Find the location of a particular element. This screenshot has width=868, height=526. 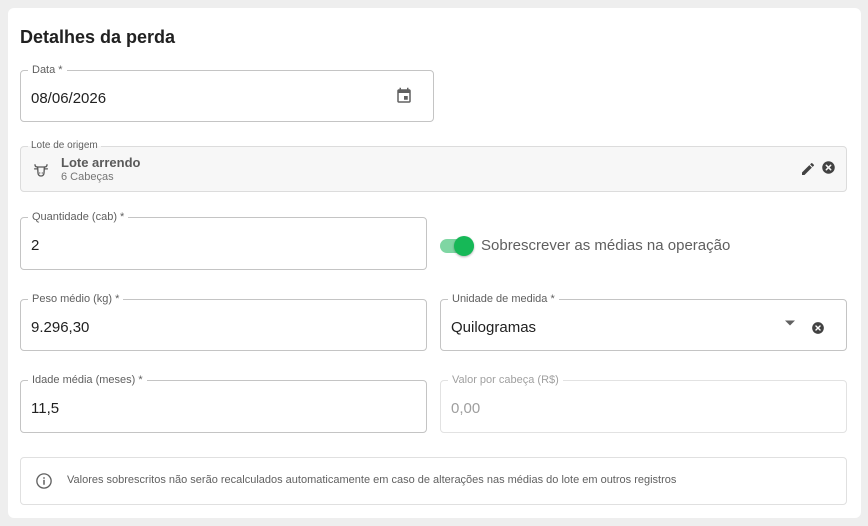

quantity-field-label: Quantidade (cab) * is located at coordinates (78, 217).